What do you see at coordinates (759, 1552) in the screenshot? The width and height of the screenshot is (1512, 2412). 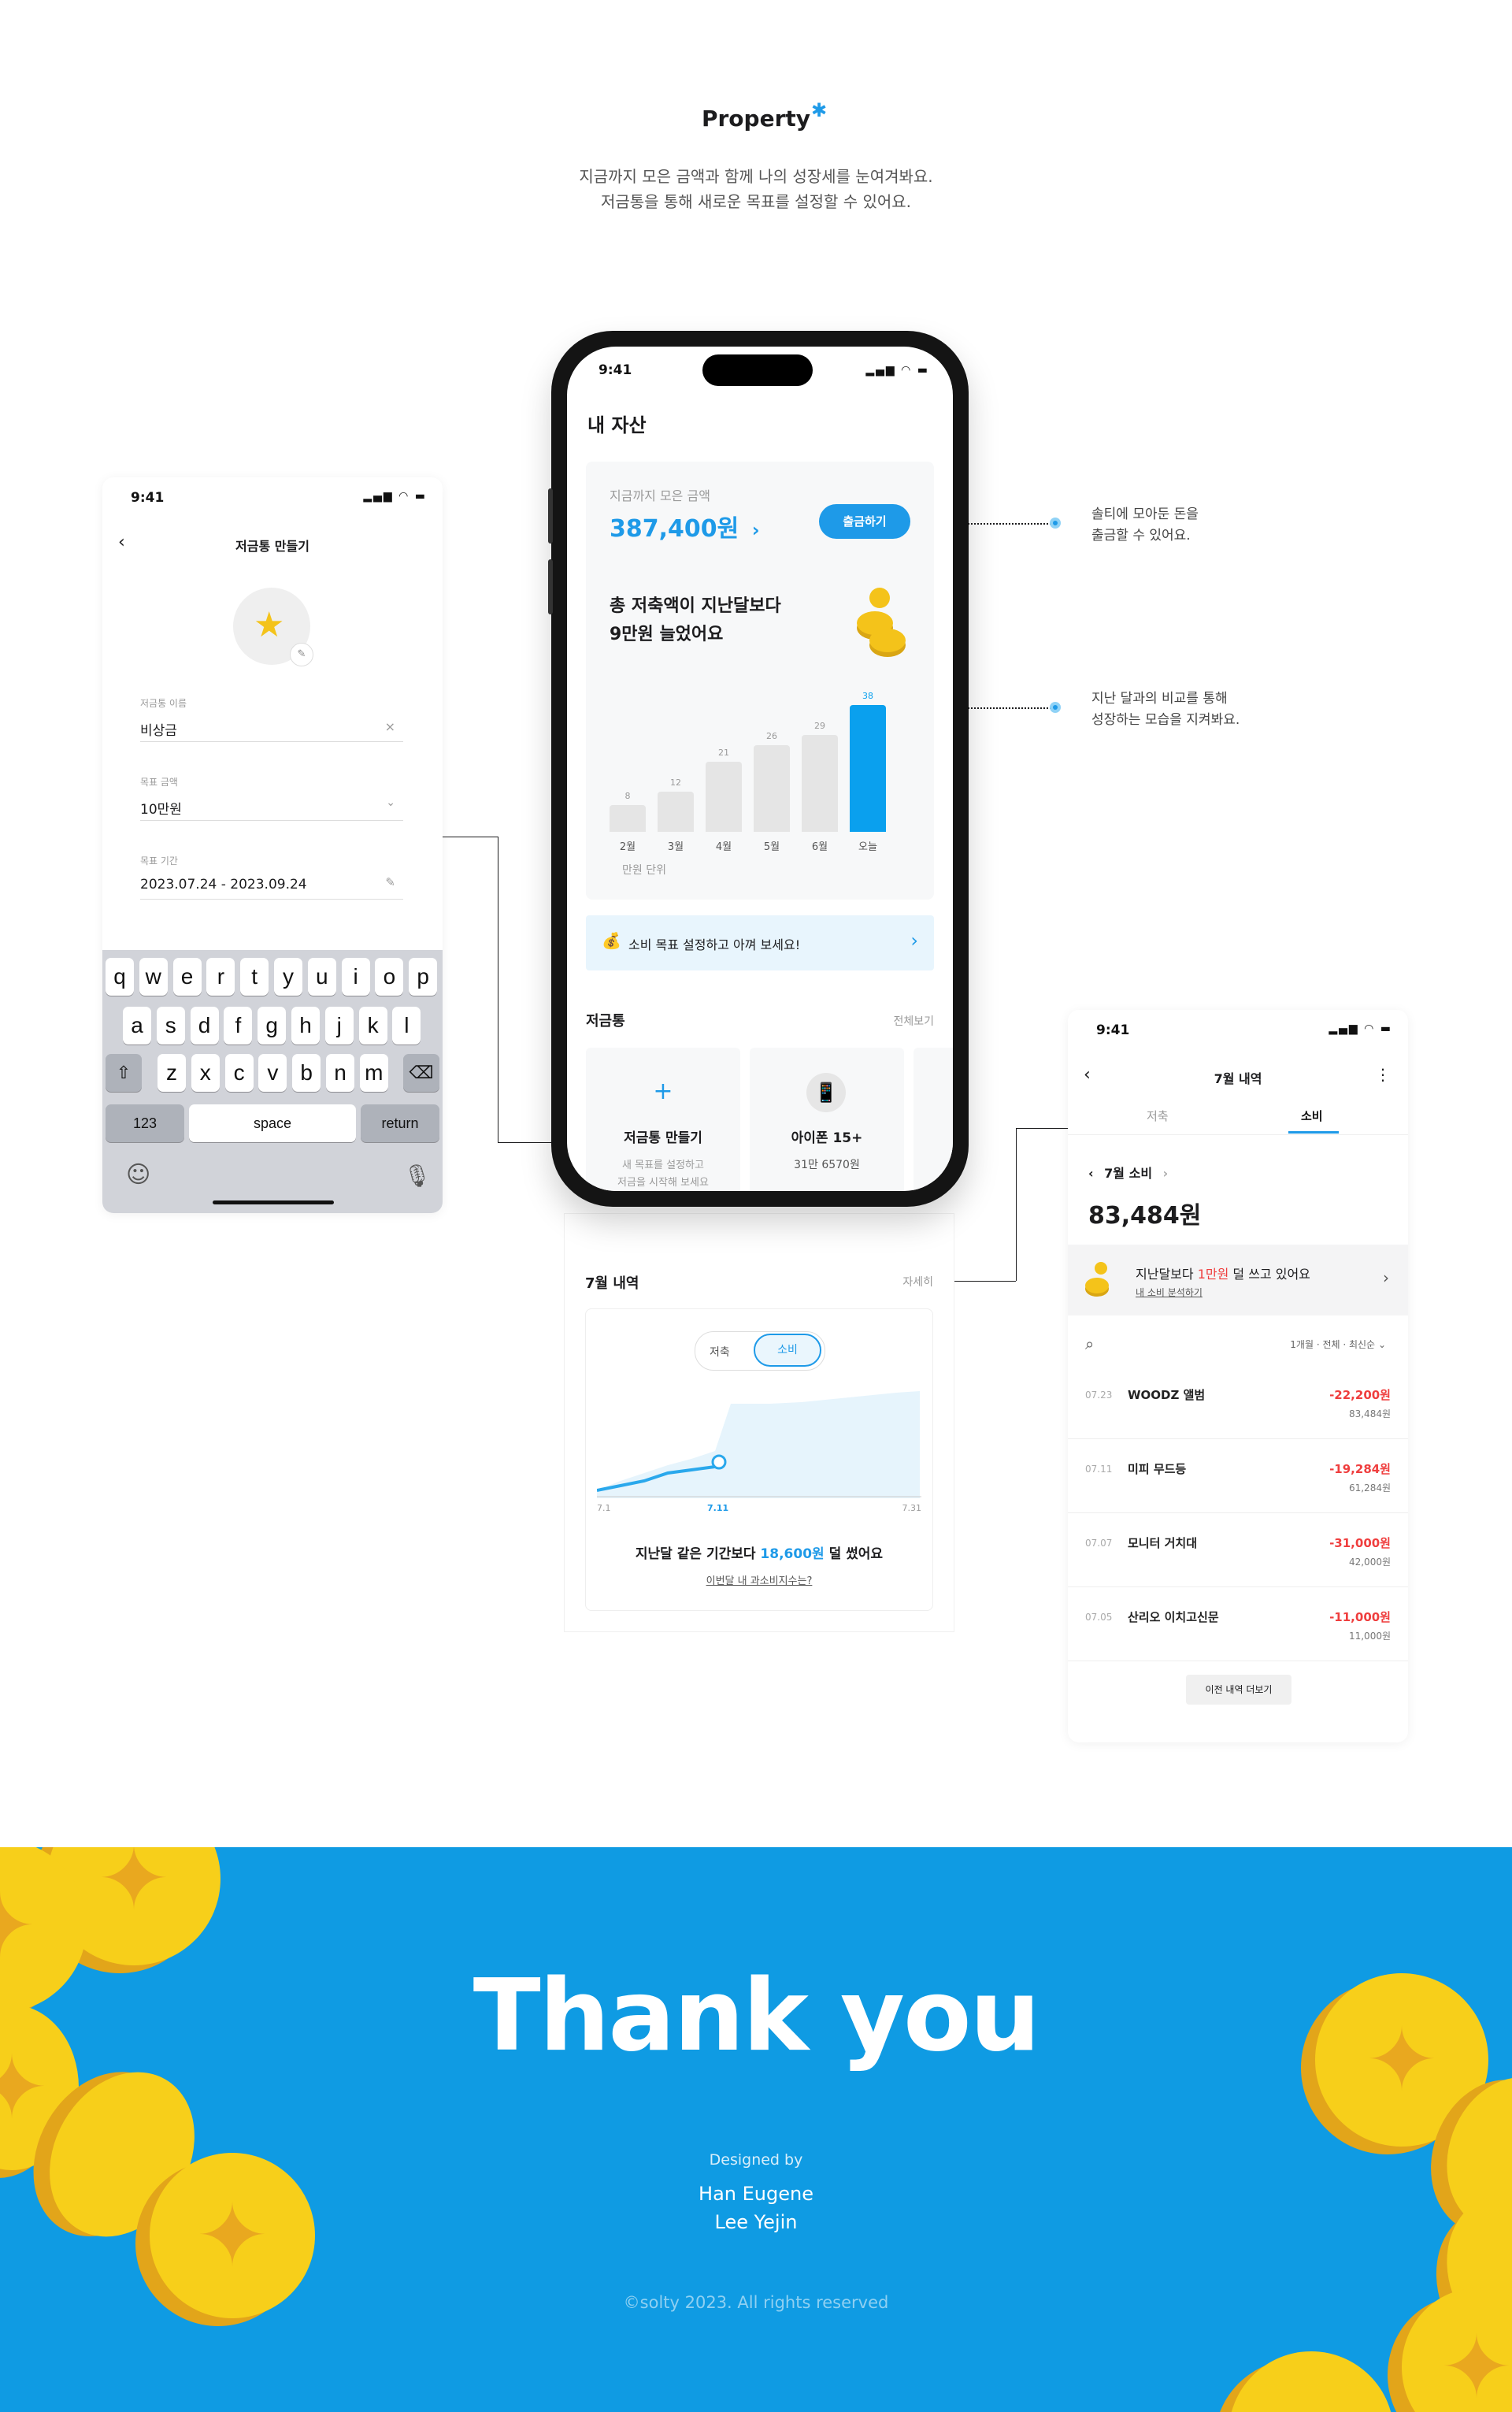 I see `spend-summary: 지난달 같은 기간보다 18,600원 덜 썼어요` at bounding box center [759, 1552].